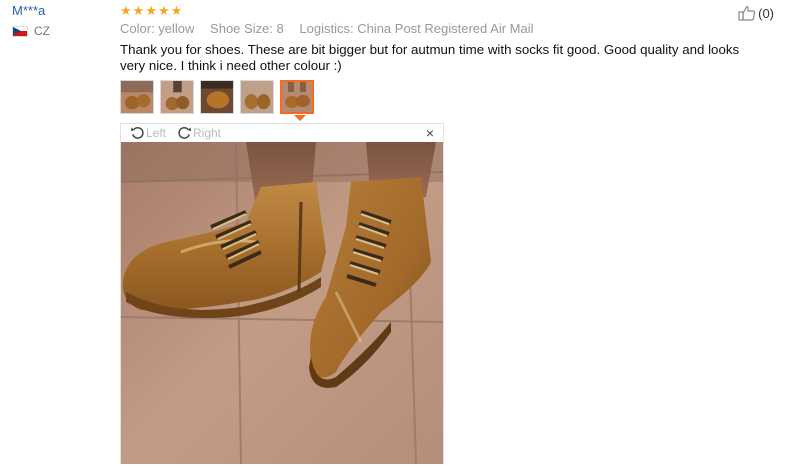 The image size is (790, 469). What do you see at coordinates (20, 31) in the screenshot?
I see `czech-flag-icon` at bounding box center [20, 31].